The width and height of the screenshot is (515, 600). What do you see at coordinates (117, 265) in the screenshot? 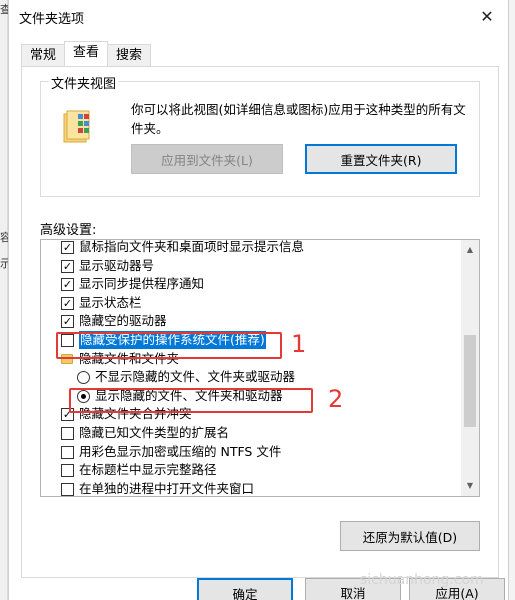
I see `advanced-setting-label: 显示驱动器号` at bounding box center [117, 265].